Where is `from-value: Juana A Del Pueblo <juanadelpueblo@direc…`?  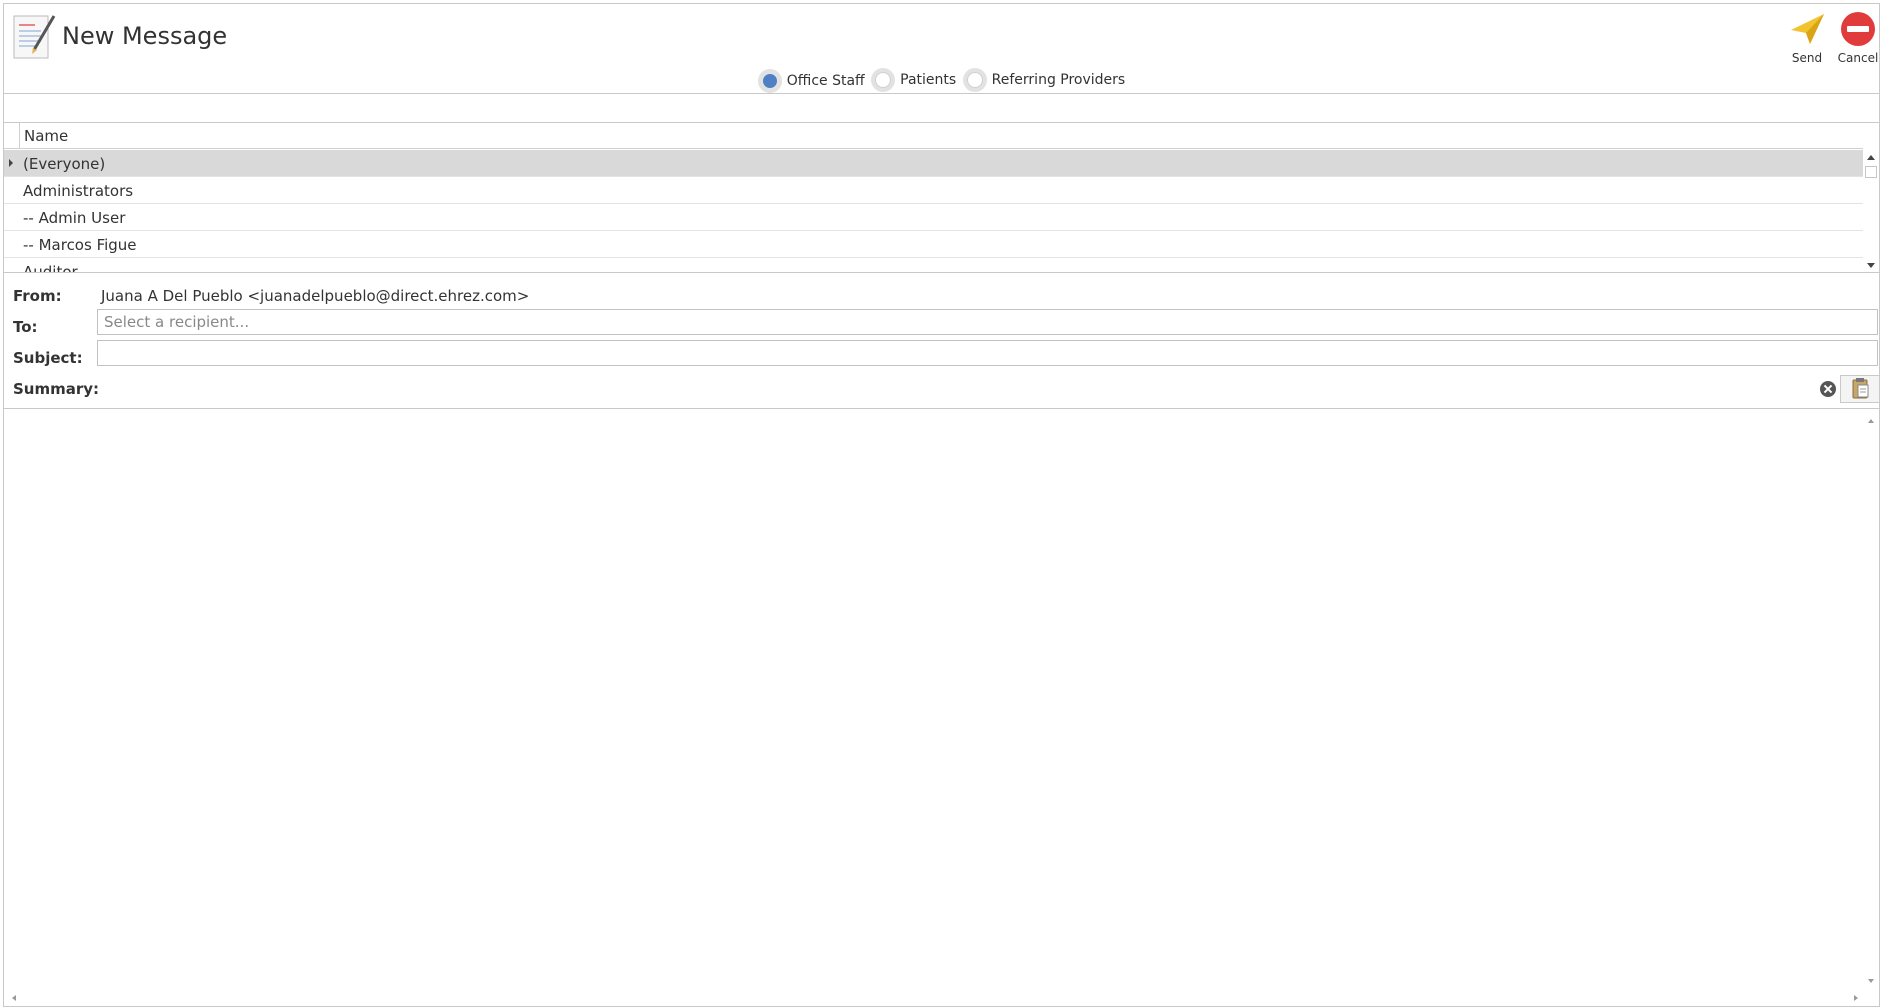 from-value: Juana A Del Pueblo <juanadelpueblo@direc… is located at coordinates (315, 296).